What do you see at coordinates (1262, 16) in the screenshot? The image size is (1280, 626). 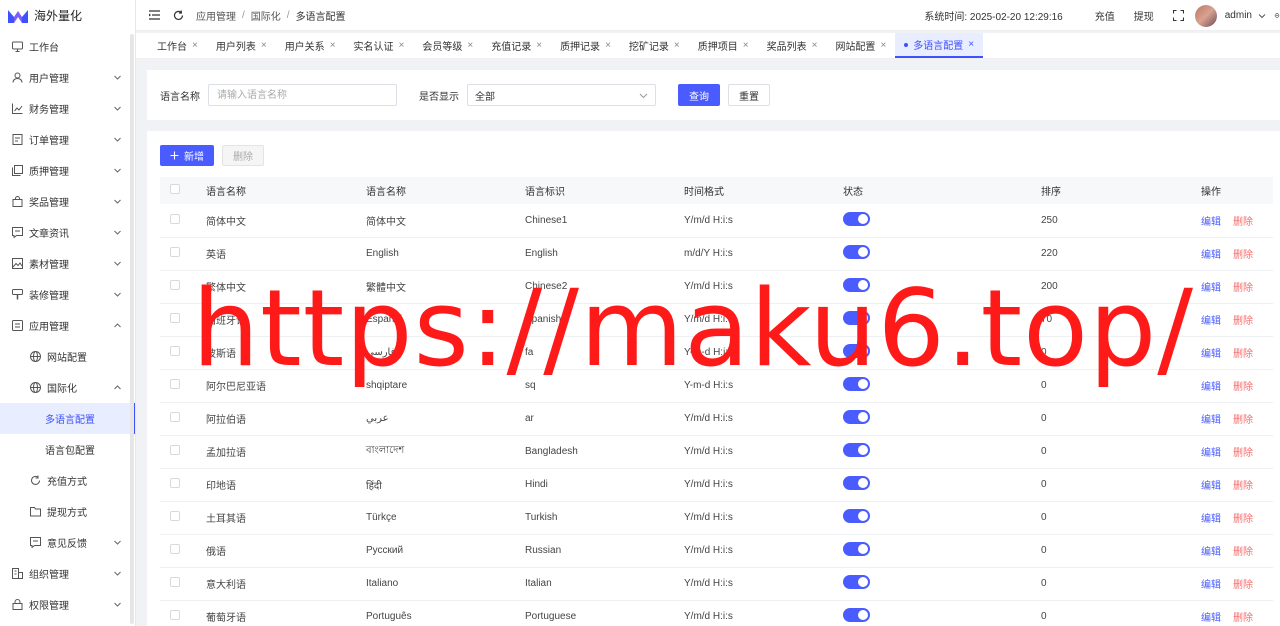 I see `chevron-down-icon` at bounding box center [1262, 16].